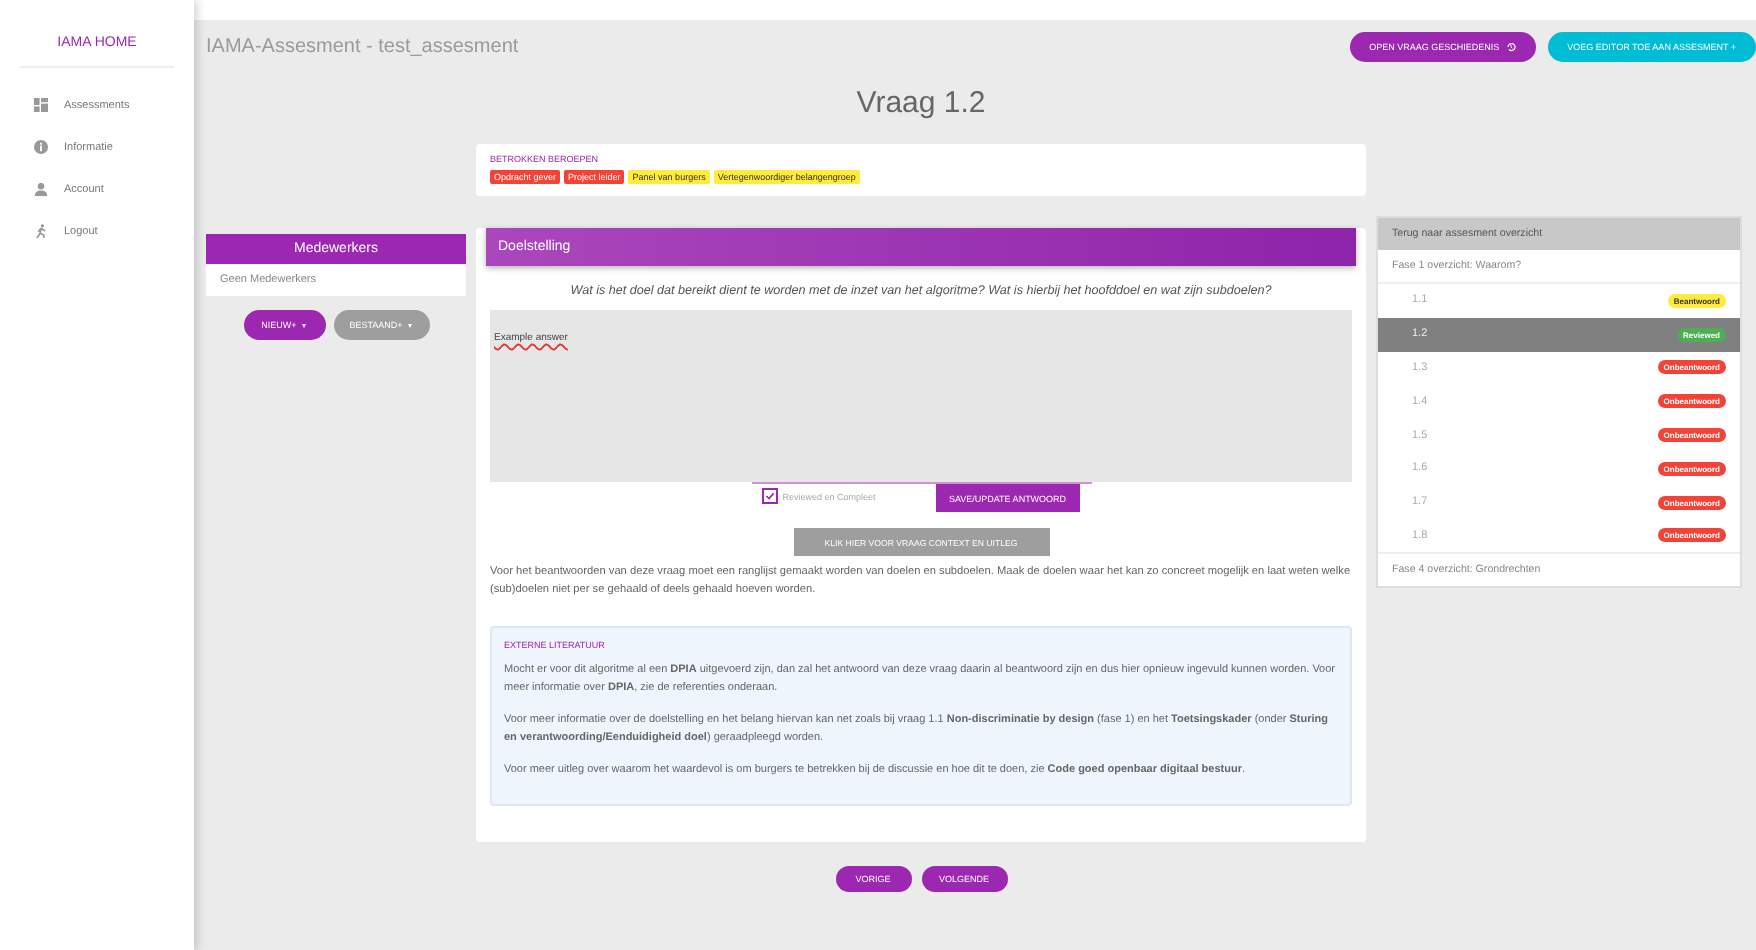 The width and height of the screenshot is (1756, 950). What do you see at coordinates (41, 105) in the screenshot?
I see `dashboard-icon` at bounding box center [41, 105].